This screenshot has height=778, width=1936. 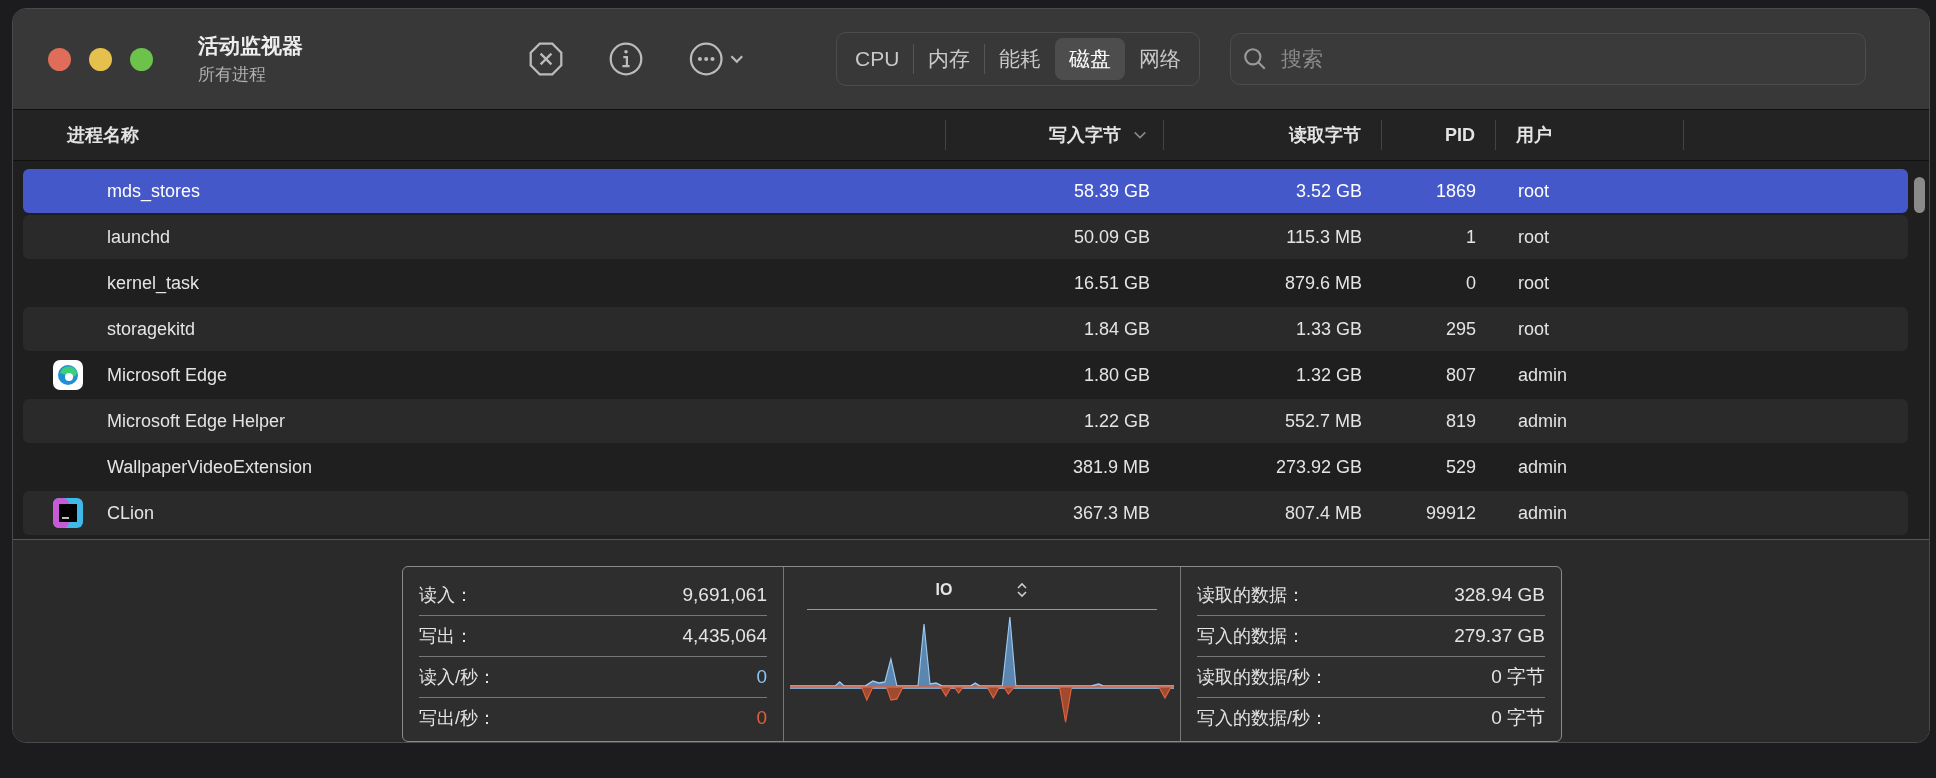 What do you see at coordinates (1328, 329) in the screenshot?
I see `table-cell: 1.33 GB` at bounding box center [1328, 329].